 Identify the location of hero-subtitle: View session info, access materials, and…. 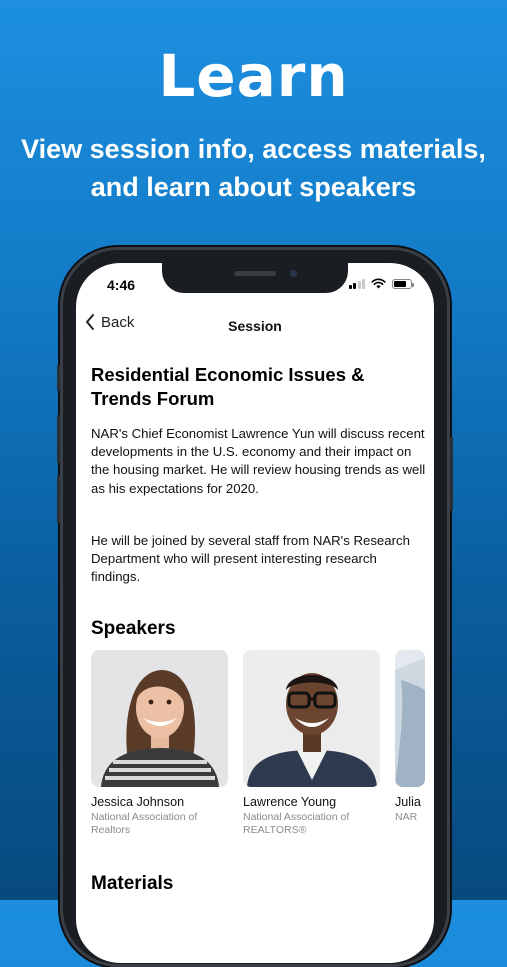
(253, 168).